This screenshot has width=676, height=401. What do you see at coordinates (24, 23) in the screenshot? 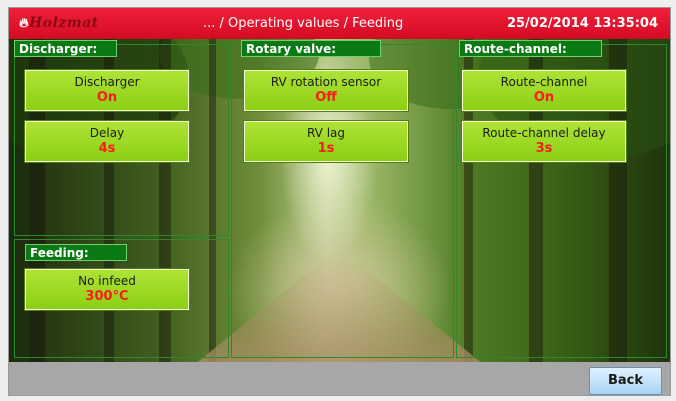
I see `flame-icon: 🔥︎` at bounding box center [24, 23].